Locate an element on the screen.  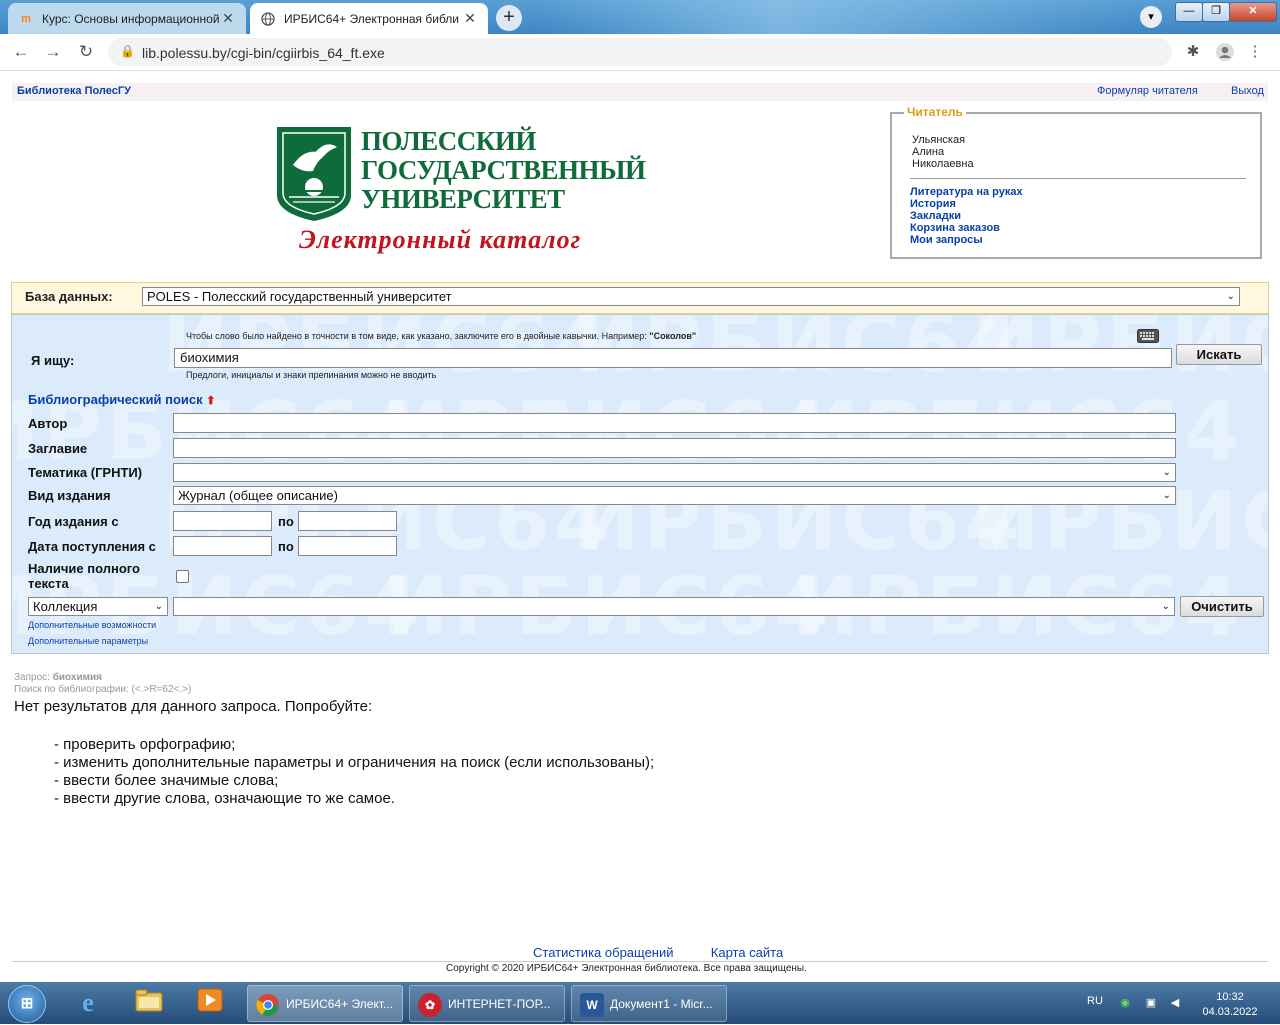
sitemap-link: Карта сайта is located at coordinates (747, 952).